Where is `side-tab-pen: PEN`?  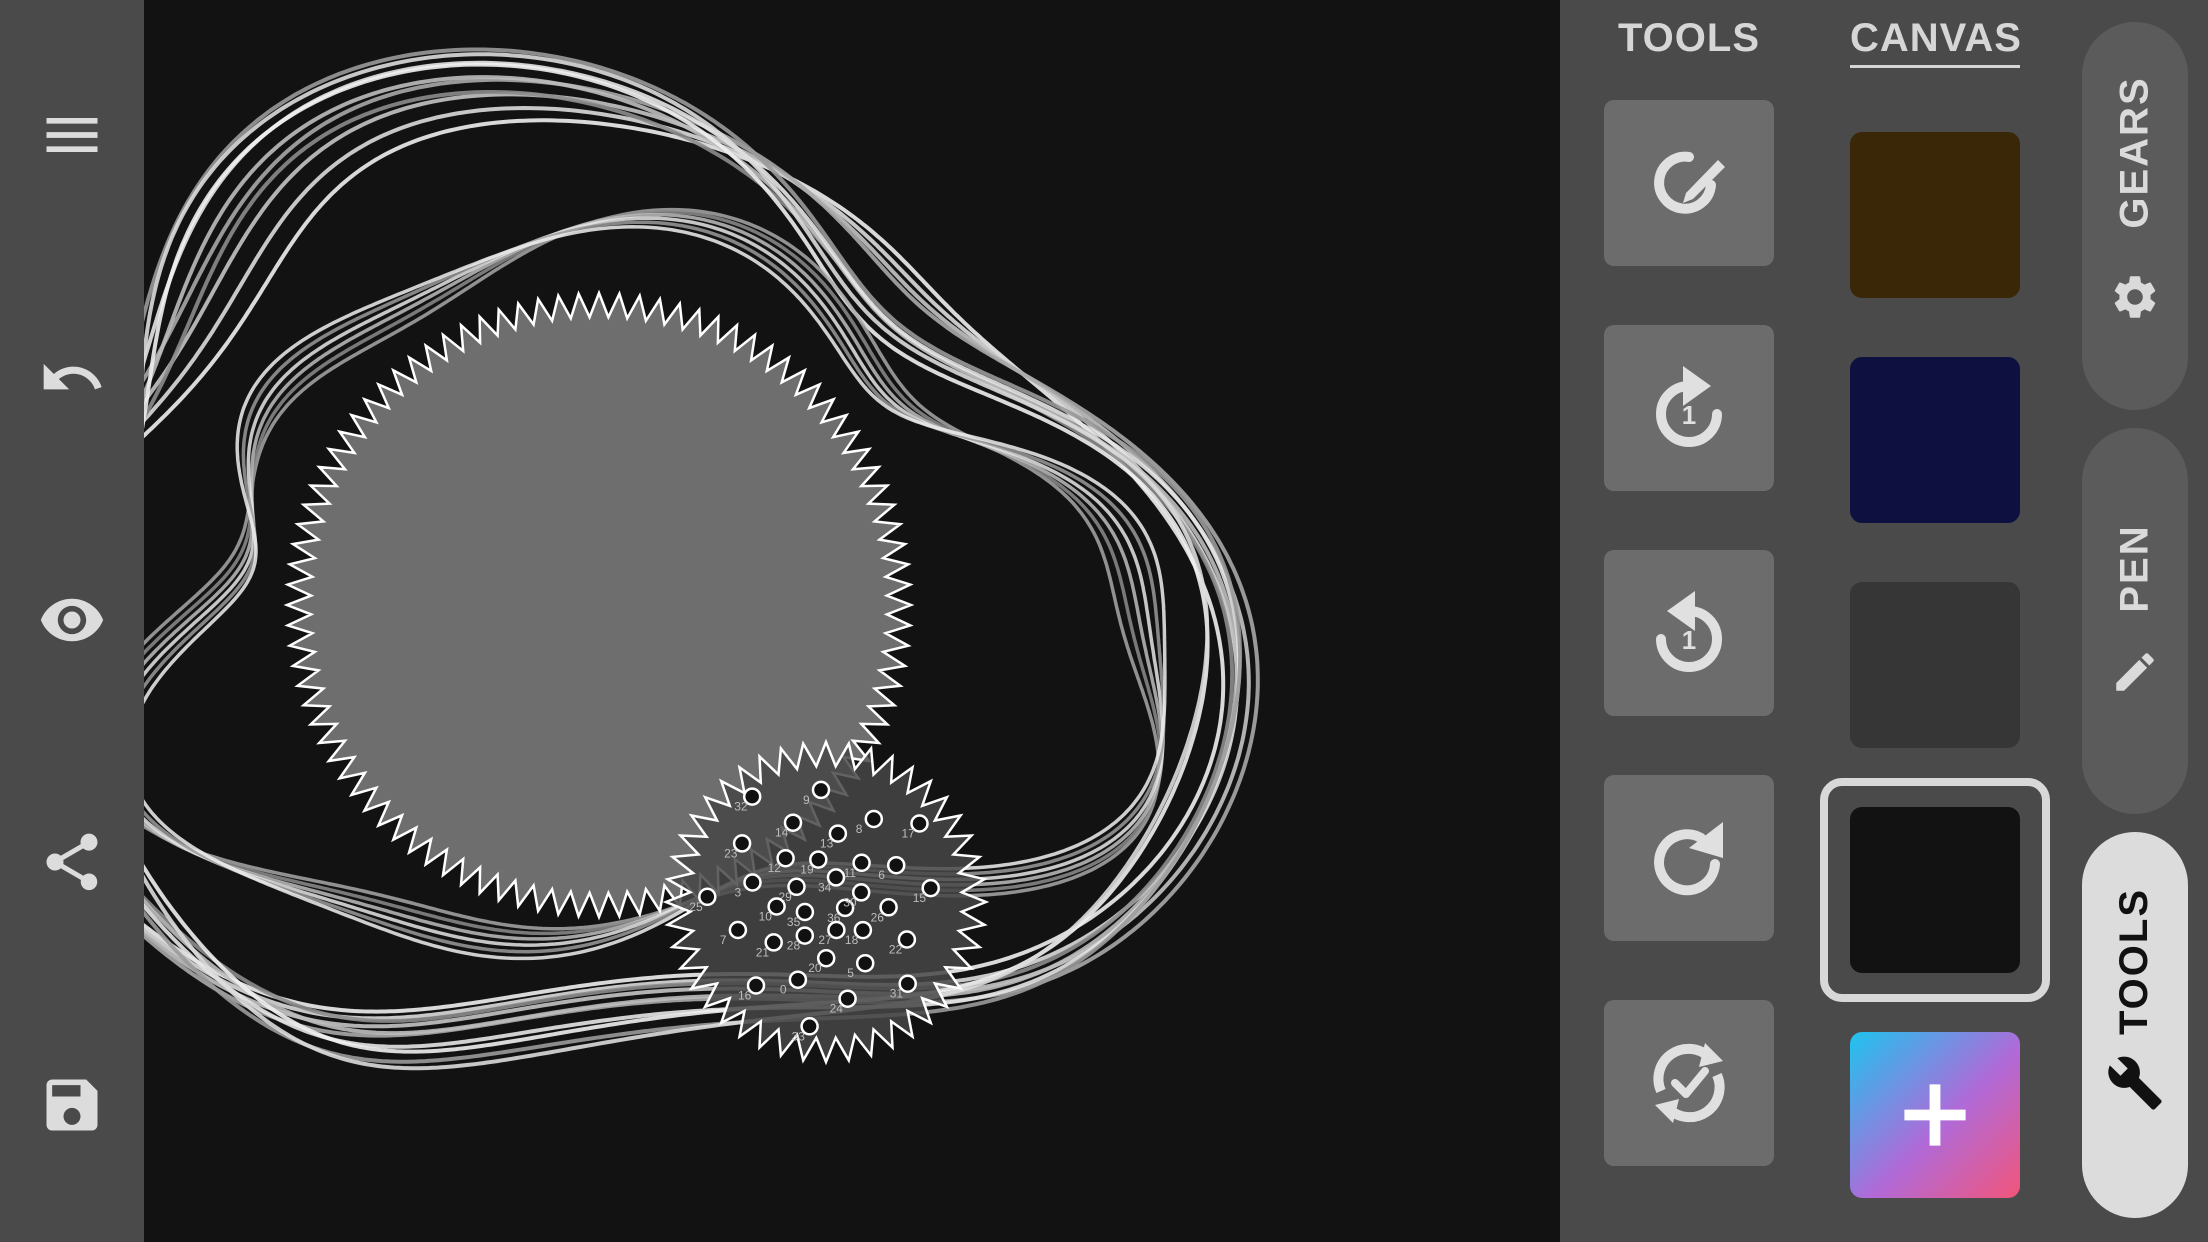
side-tab-pen: PEN is located at coordinates (2135, 621).